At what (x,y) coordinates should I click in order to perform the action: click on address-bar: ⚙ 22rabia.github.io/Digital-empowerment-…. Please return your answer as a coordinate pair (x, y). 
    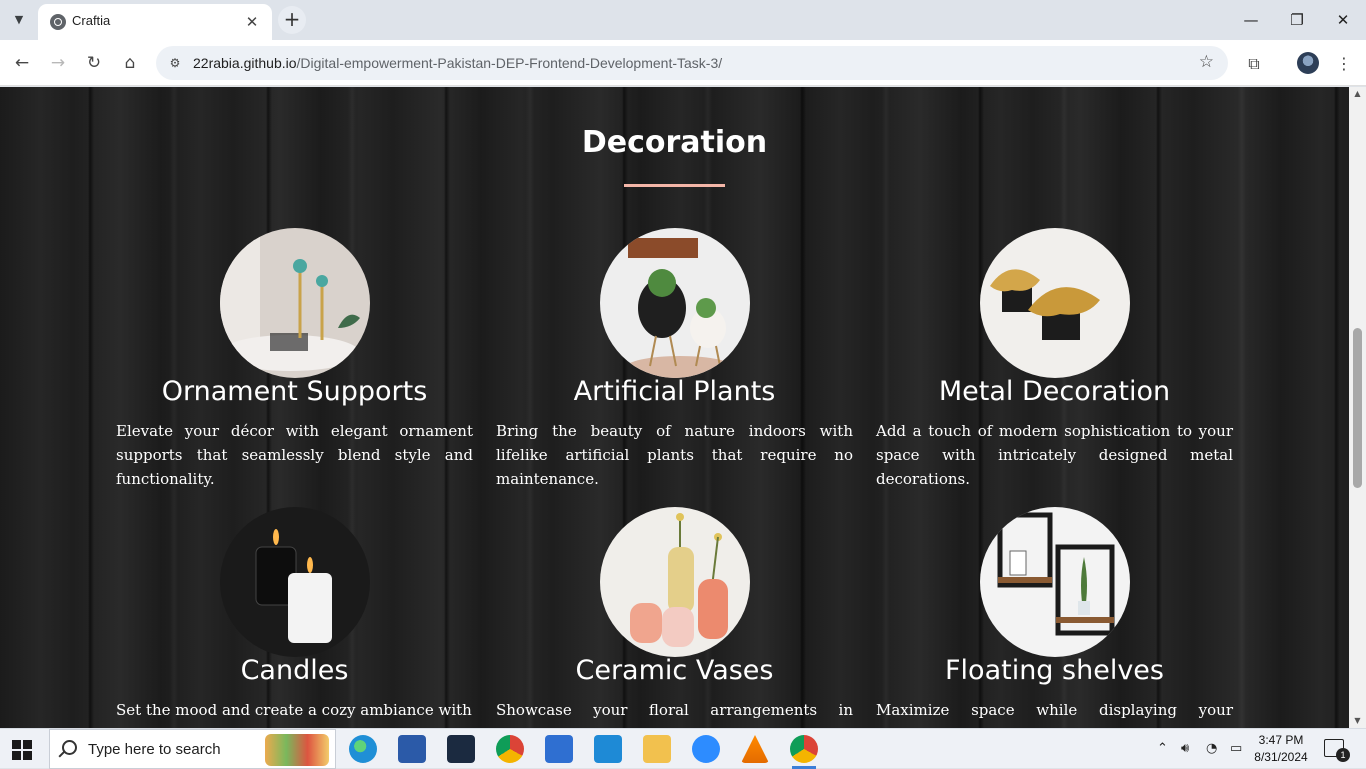
    Looking at the image, I should click on (692, 63).